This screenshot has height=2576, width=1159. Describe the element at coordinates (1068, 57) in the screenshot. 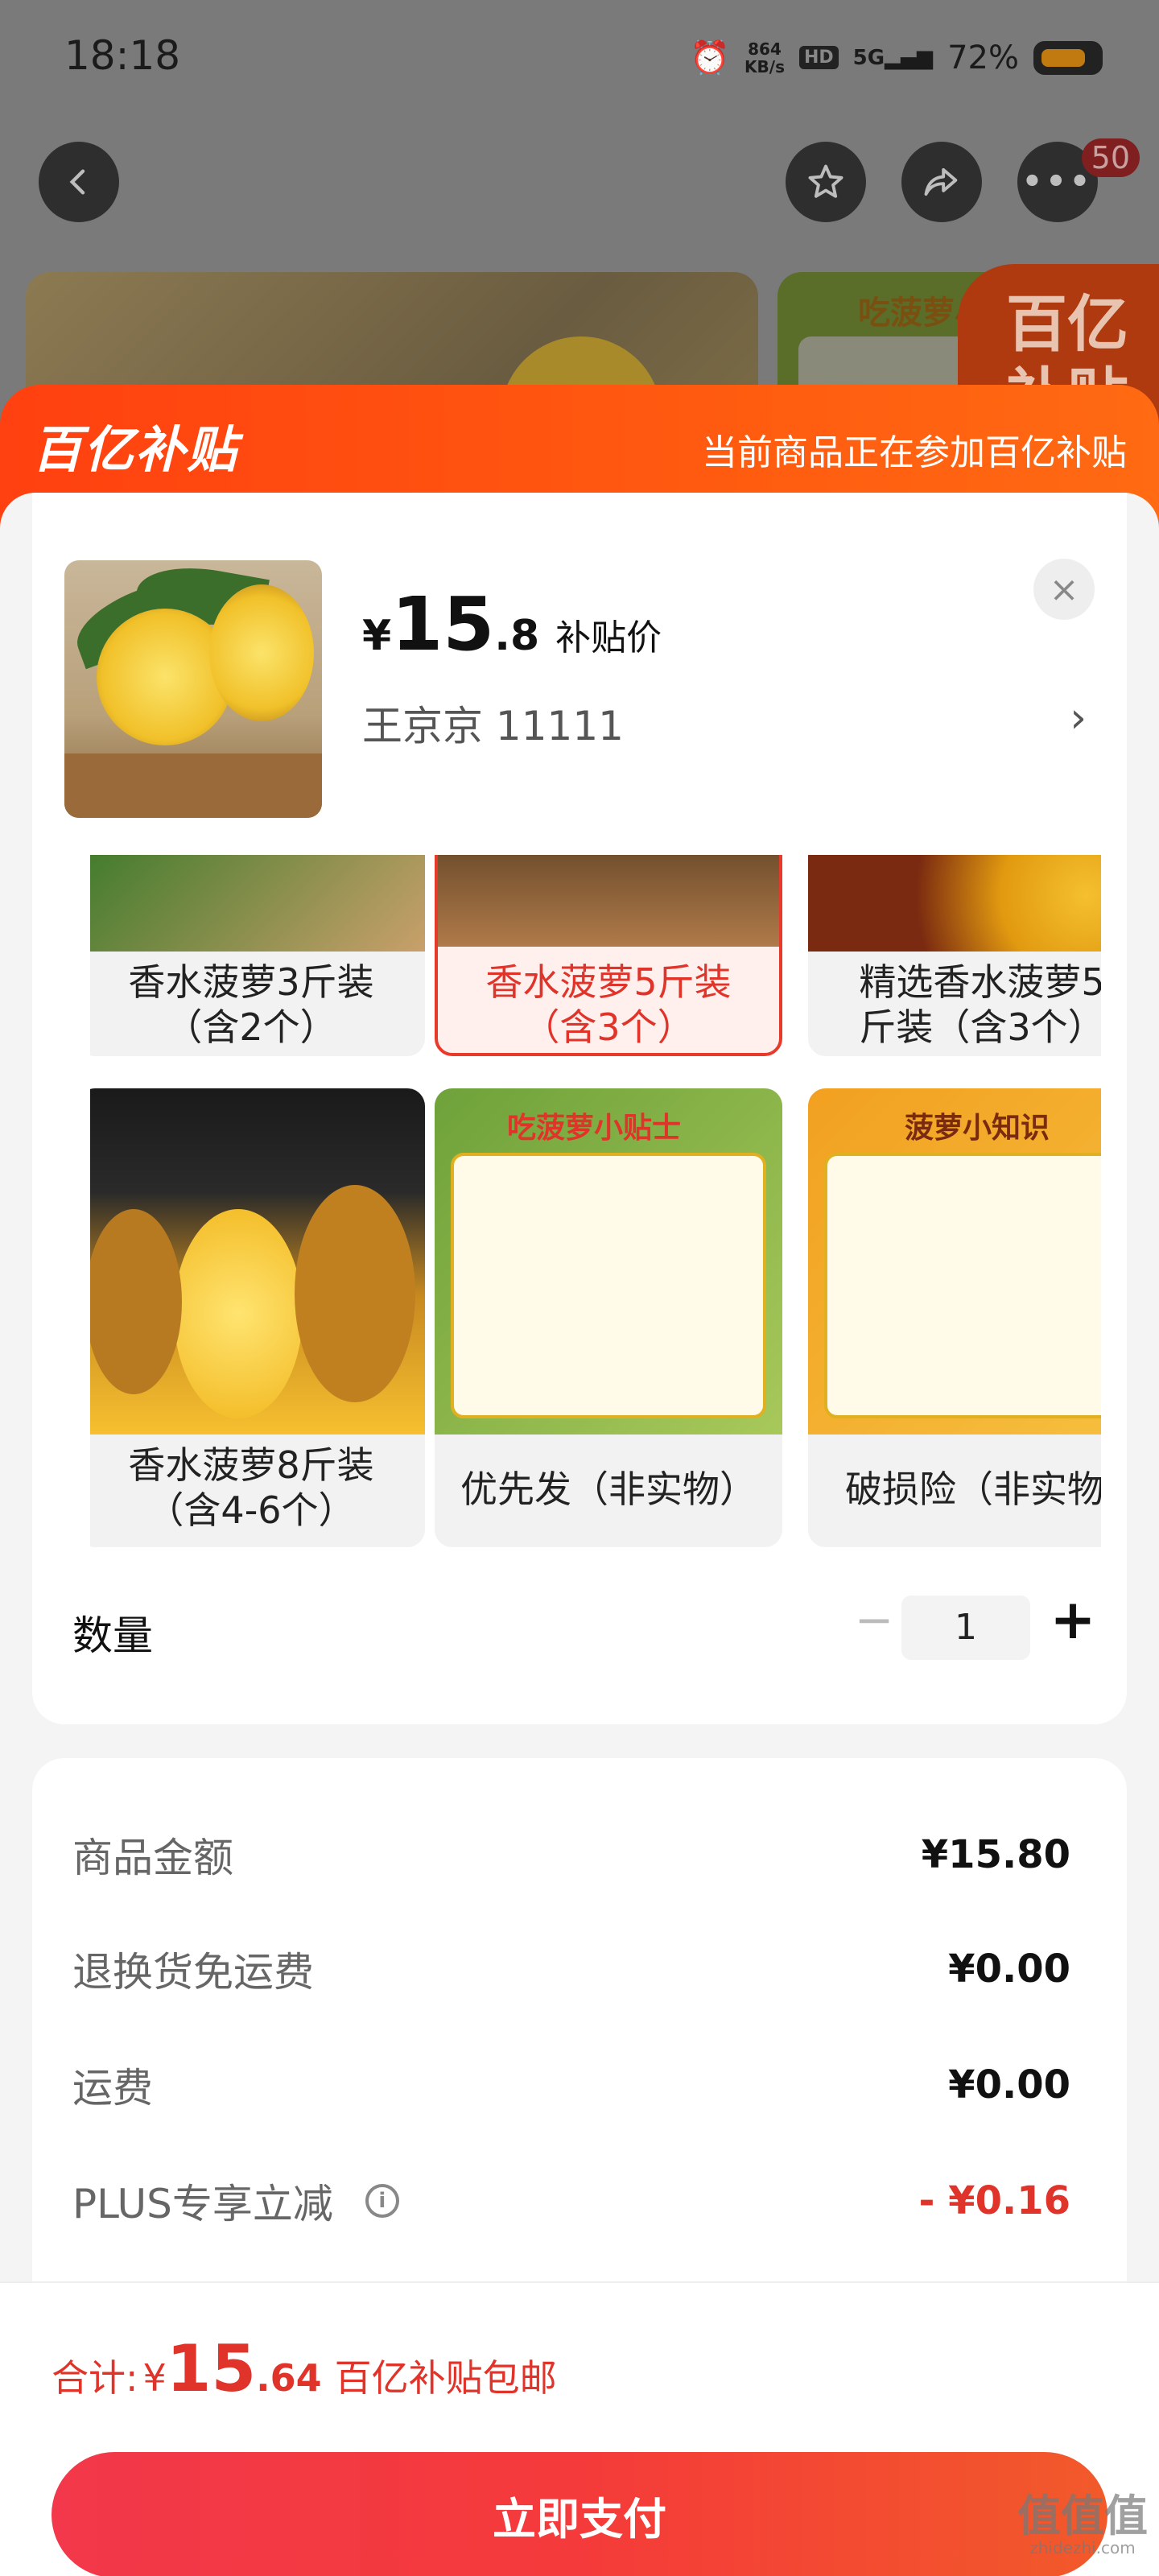

I see `battery-icon` at that location.